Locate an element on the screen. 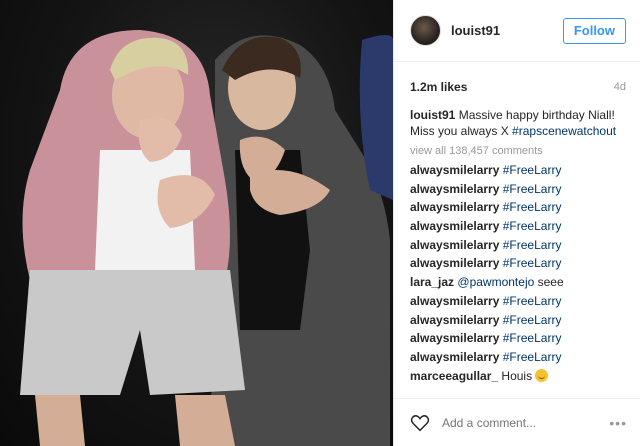 The height and width of the screenshot is (446, 640). comment-bar: ••• is located at coordinates (517, 422).